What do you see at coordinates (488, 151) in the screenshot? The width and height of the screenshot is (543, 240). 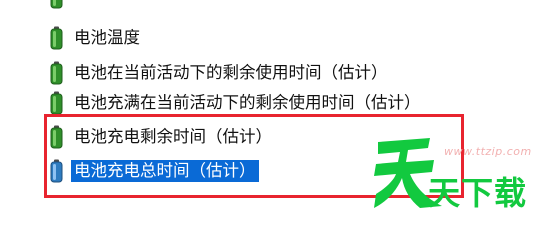 I see `watermark-url: www.ttzip.com` at bounding box center [488, 151].